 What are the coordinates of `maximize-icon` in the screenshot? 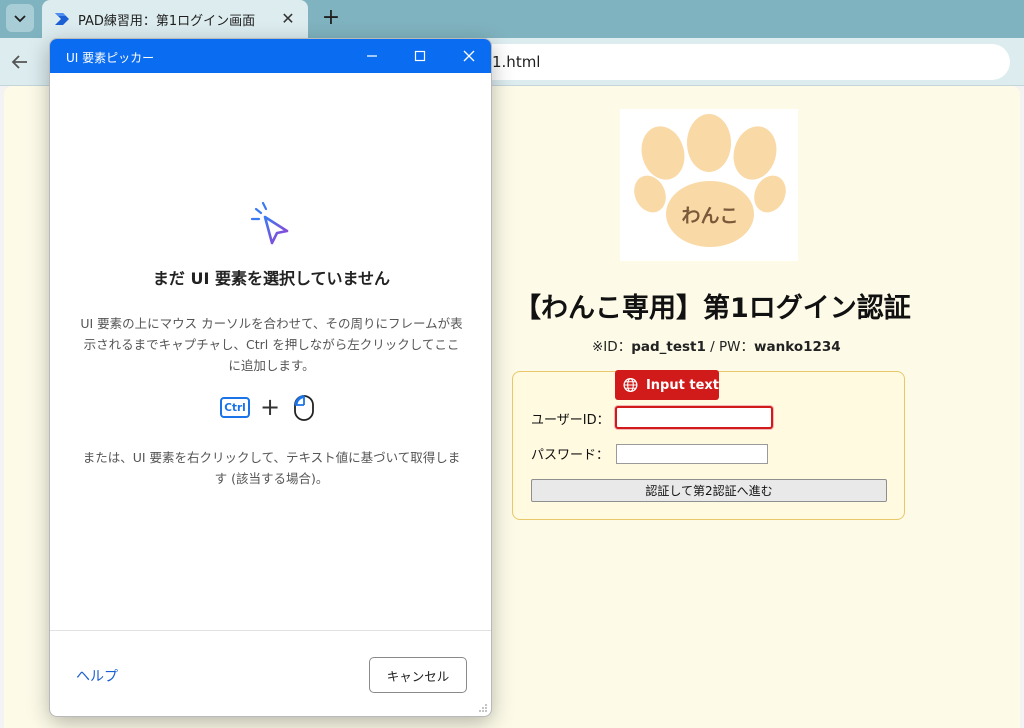 It's located at (420, 56).